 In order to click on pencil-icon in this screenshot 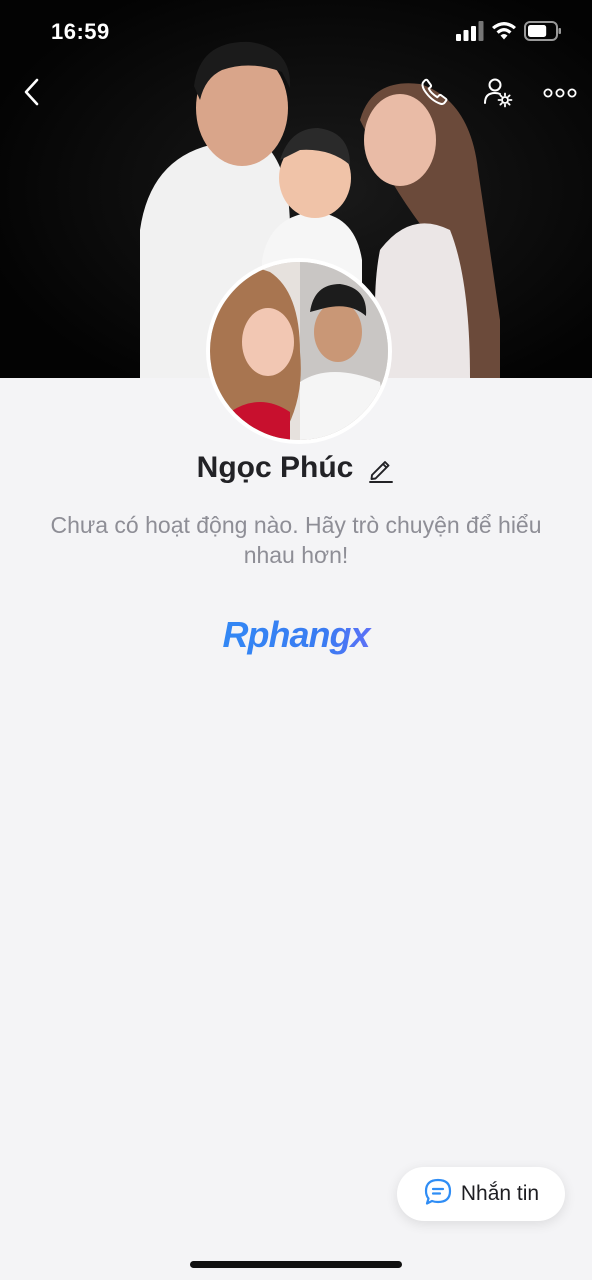, I will do `click(381, 469)`.